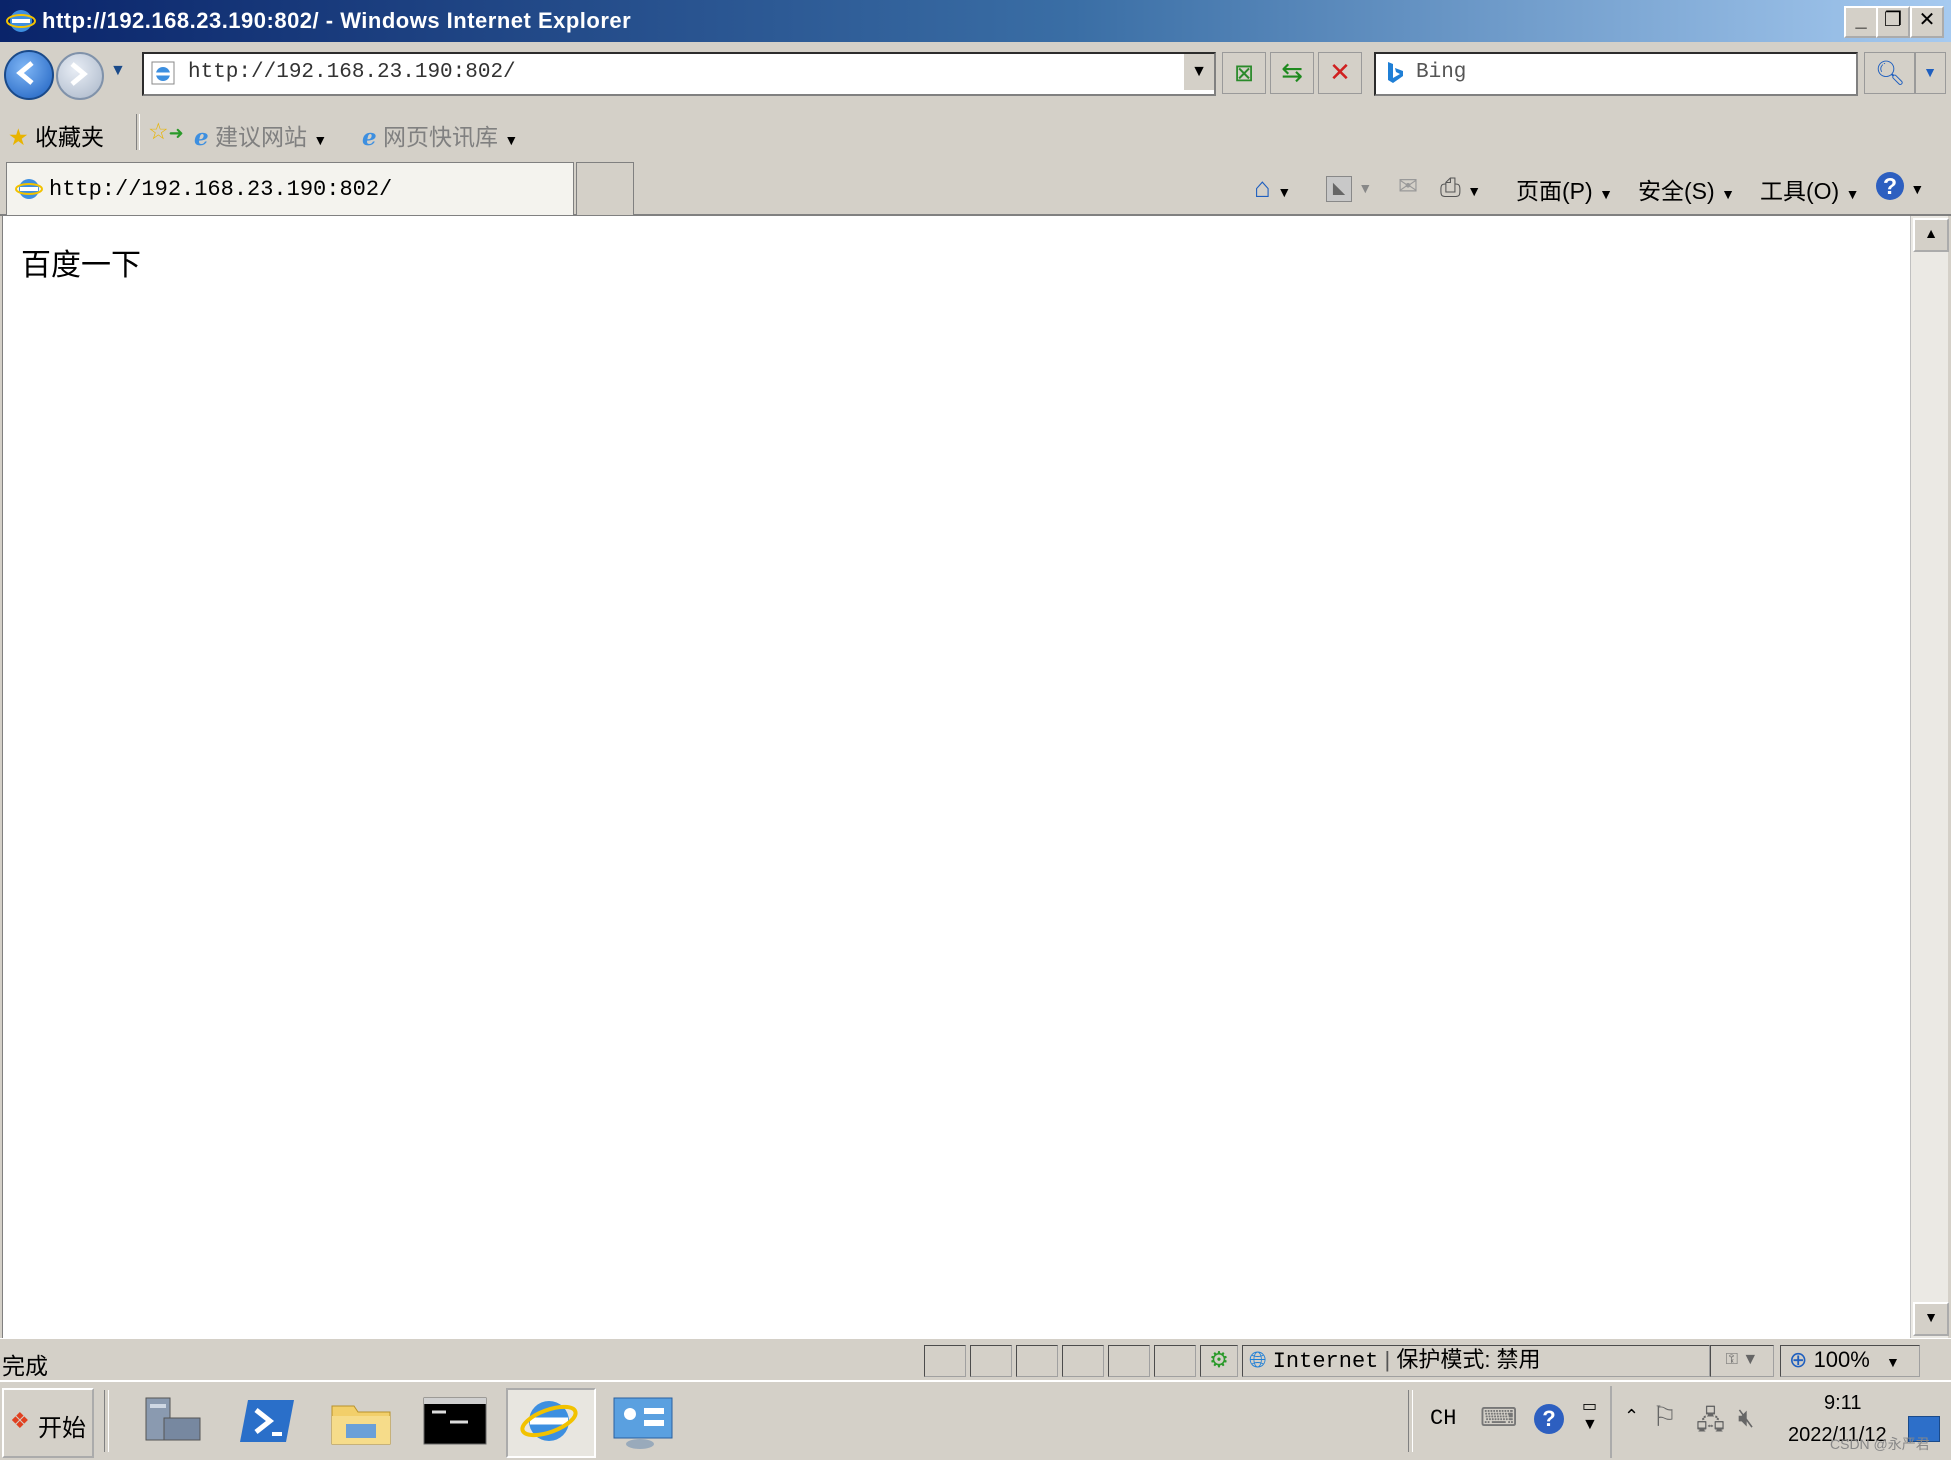 The width and height of the screenshot is (1951, 1460). I want to click on status-pane: ⚙, so click(1219, 1361).